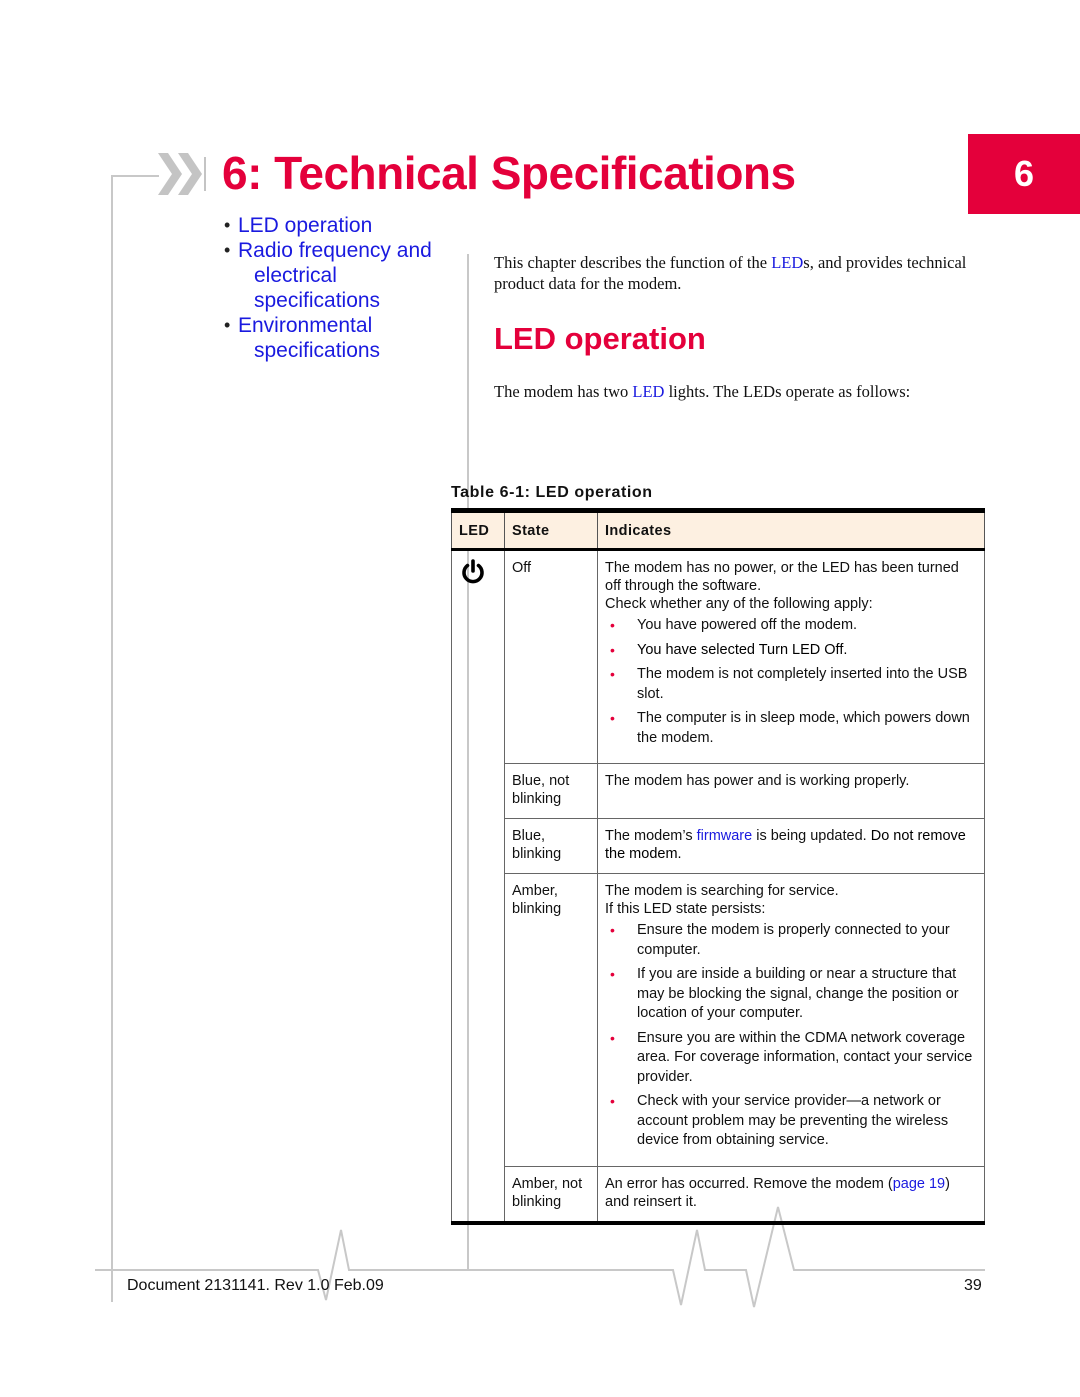  Describe the element at coordinates (742, 649) in the screenshot. I see `list-item-text: You have selected Turn LED Off.` at that location.